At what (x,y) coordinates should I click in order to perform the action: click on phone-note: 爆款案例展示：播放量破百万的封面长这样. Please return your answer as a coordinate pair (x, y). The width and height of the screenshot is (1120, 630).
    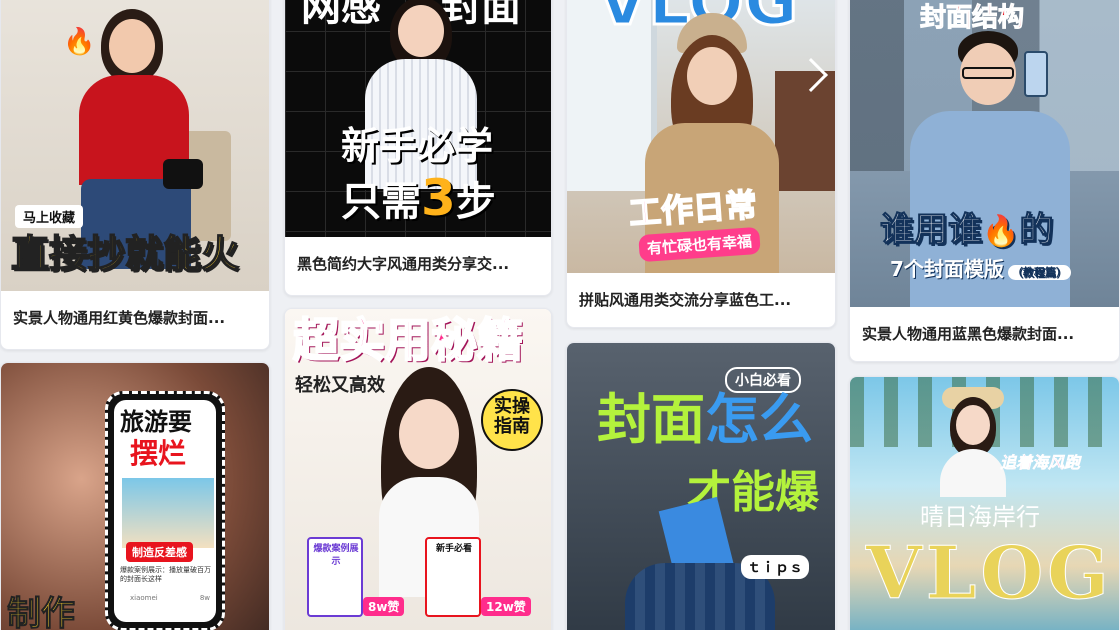
    Looking at the image, I should click on (165, 575).